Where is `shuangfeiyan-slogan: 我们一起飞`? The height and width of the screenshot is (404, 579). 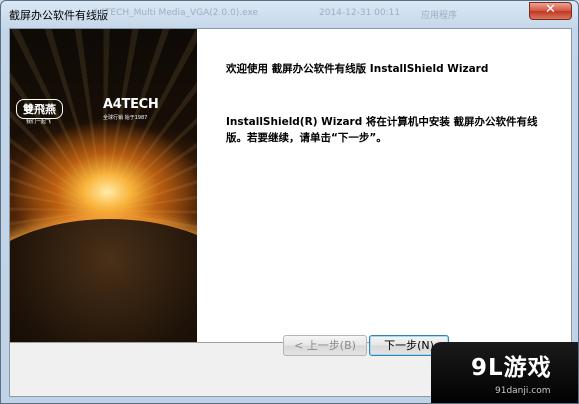
shuangfeiyan-slogan: 我们一起飞 is located at coordinates (39, 122).